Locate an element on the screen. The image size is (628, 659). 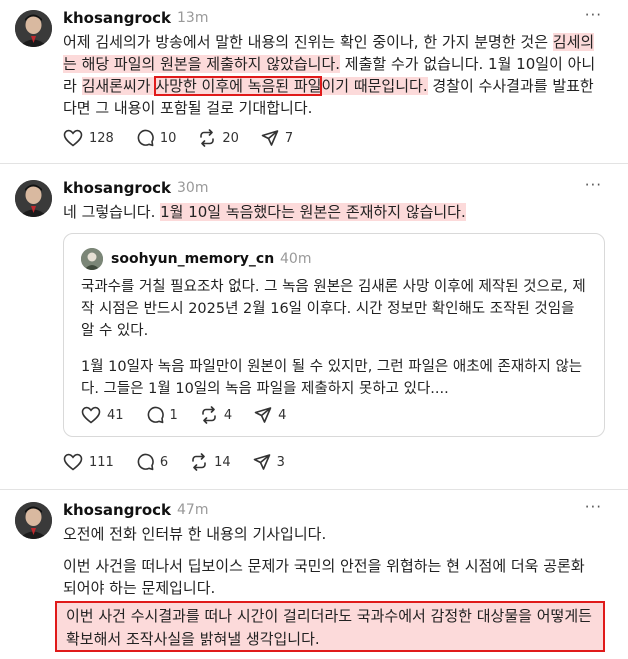
quoted-avatar is located at coordinates (92, 259).